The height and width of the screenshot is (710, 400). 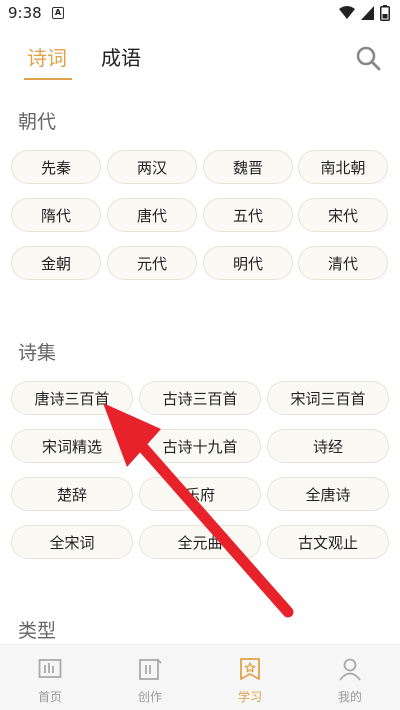 What do you see at coordinates (328, 398) in the screenshot?
I see `collection-chip: 宋词三百首` at bounding box center [328, 398].